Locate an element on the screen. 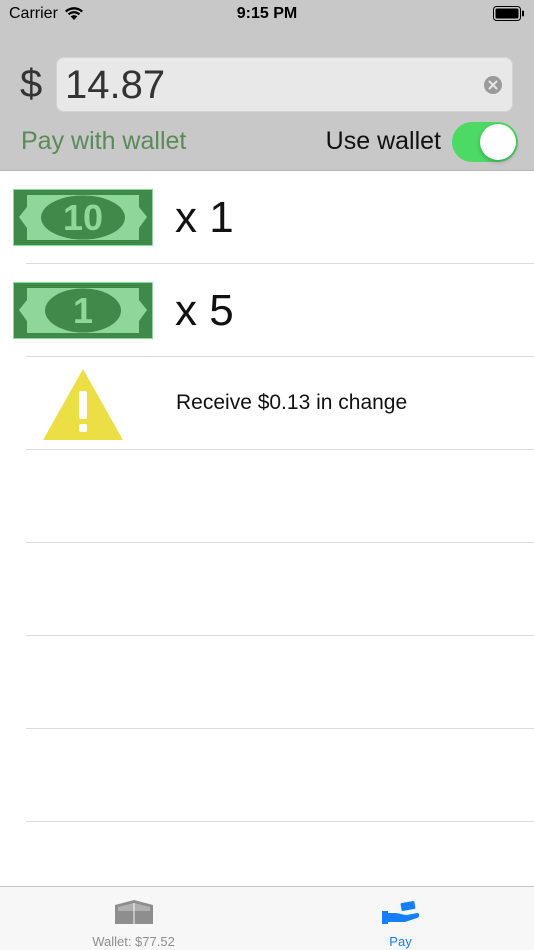 This screenshot has height=950, width=534. svg-text: 10 is located at coordinates (83, 217).